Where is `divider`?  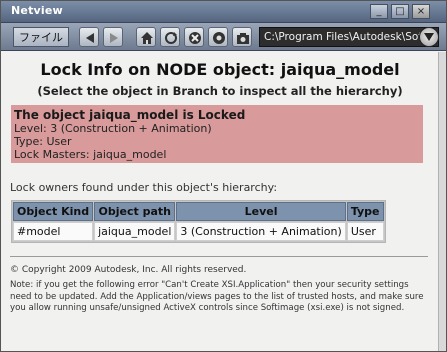 divider is located at coordinates (219, 256).